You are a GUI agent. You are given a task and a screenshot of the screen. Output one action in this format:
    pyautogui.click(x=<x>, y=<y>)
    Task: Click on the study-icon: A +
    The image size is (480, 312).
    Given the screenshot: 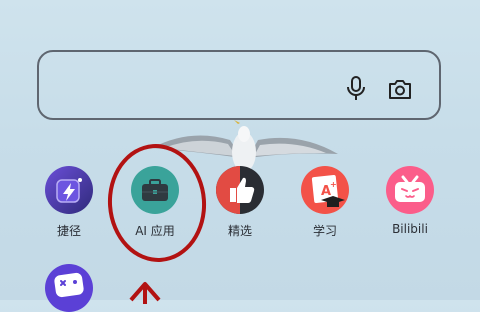 What is the action you would take?
    pyautogui.click(x=325, y=190)
    